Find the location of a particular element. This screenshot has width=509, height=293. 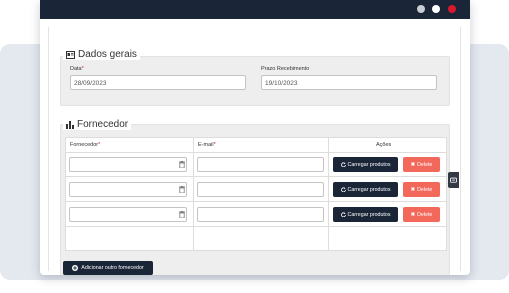

maximize-button is located at coordinates (436, 9).